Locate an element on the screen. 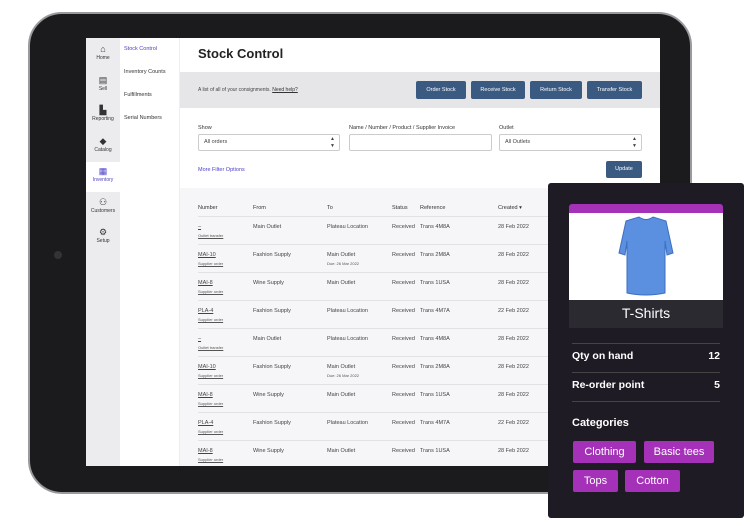 This screenshot has width=750, height=526. to-cell: Plateau Location is located at coordinates (347, 339).